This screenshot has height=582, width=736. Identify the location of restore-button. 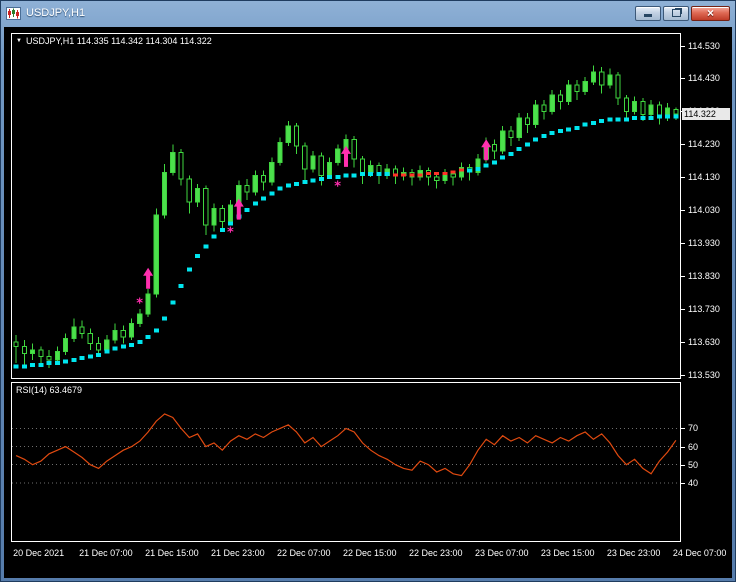
(676, 13).